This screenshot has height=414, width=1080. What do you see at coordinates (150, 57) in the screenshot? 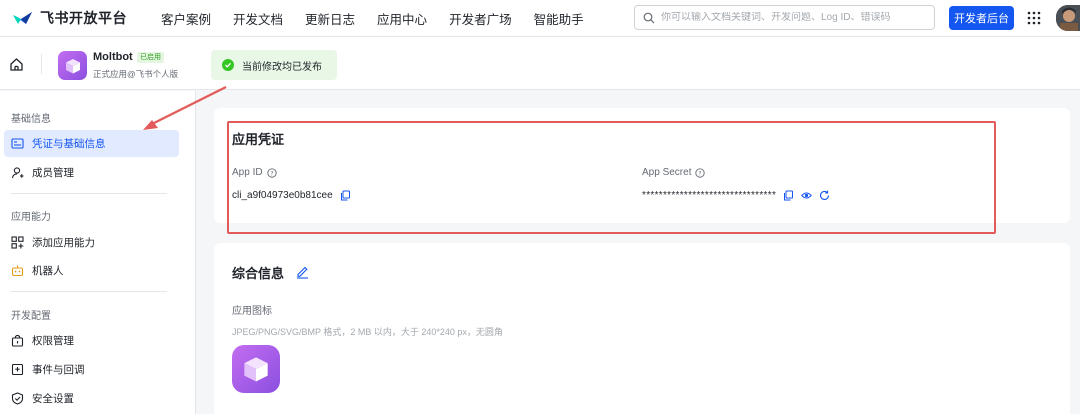
I see `status-badge: 已启用` at bounding box center [150, 57].